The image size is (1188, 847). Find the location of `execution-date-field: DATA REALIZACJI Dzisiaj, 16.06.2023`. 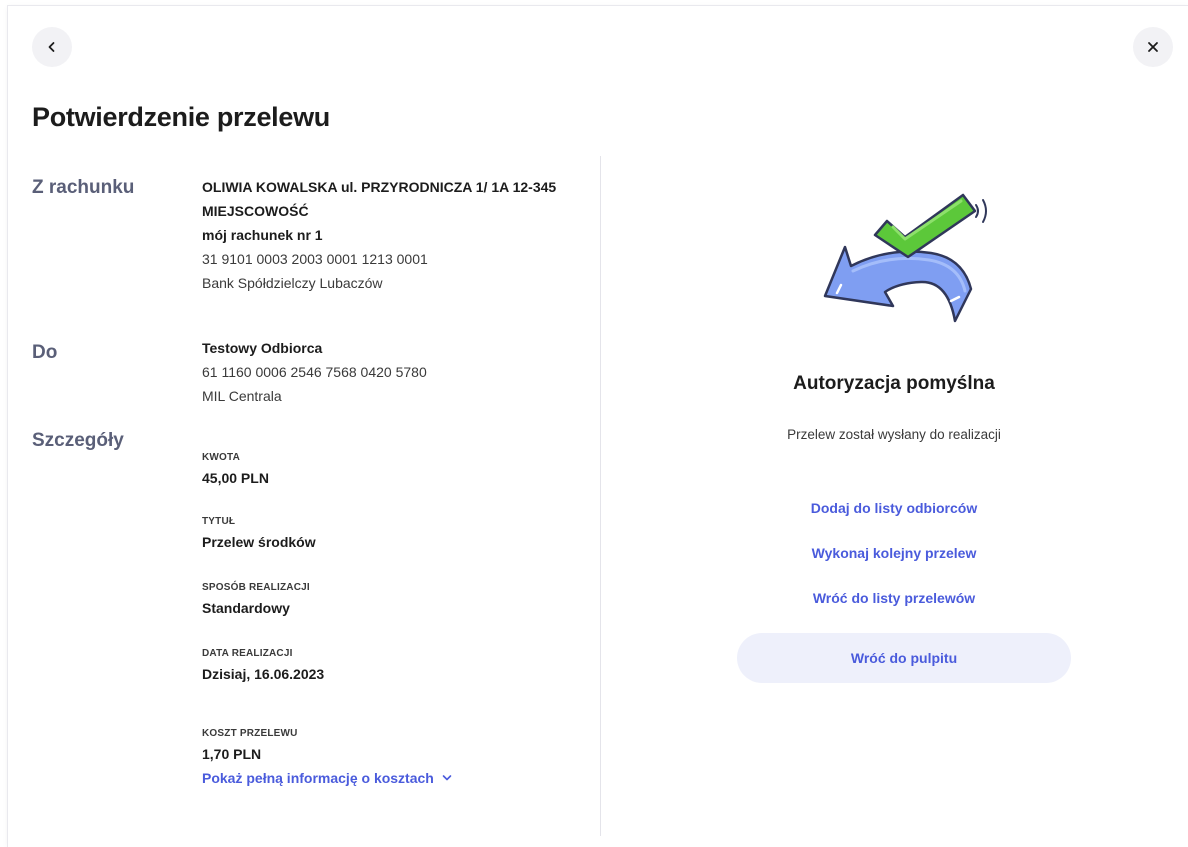

execution-date-field: DATA REALIZACJI Dzisiaj, 16.06.2023 is located at coordinates (263, 666).